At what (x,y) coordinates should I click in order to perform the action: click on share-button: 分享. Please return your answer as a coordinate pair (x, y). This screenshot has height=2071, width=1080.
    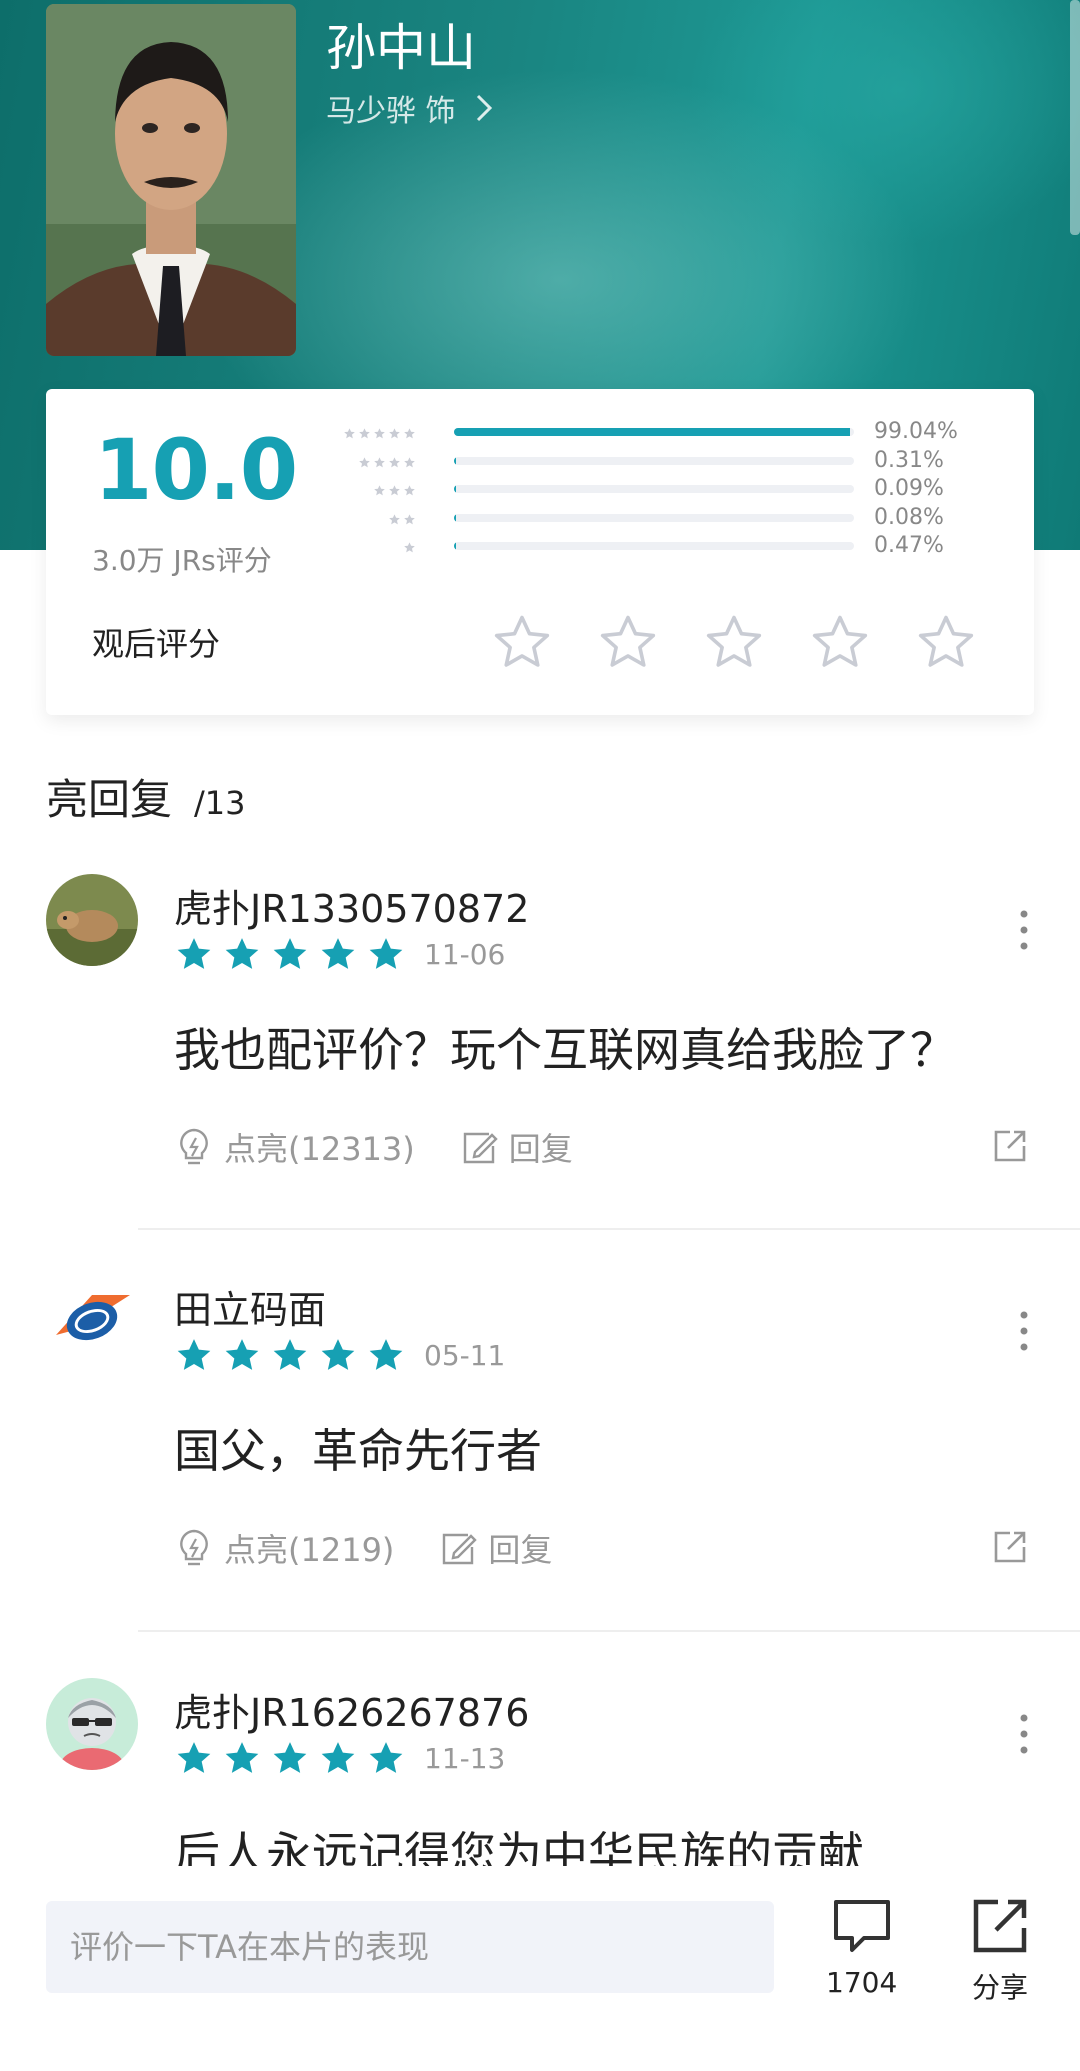
    Looking at the image, I should click on (1000, 1951).